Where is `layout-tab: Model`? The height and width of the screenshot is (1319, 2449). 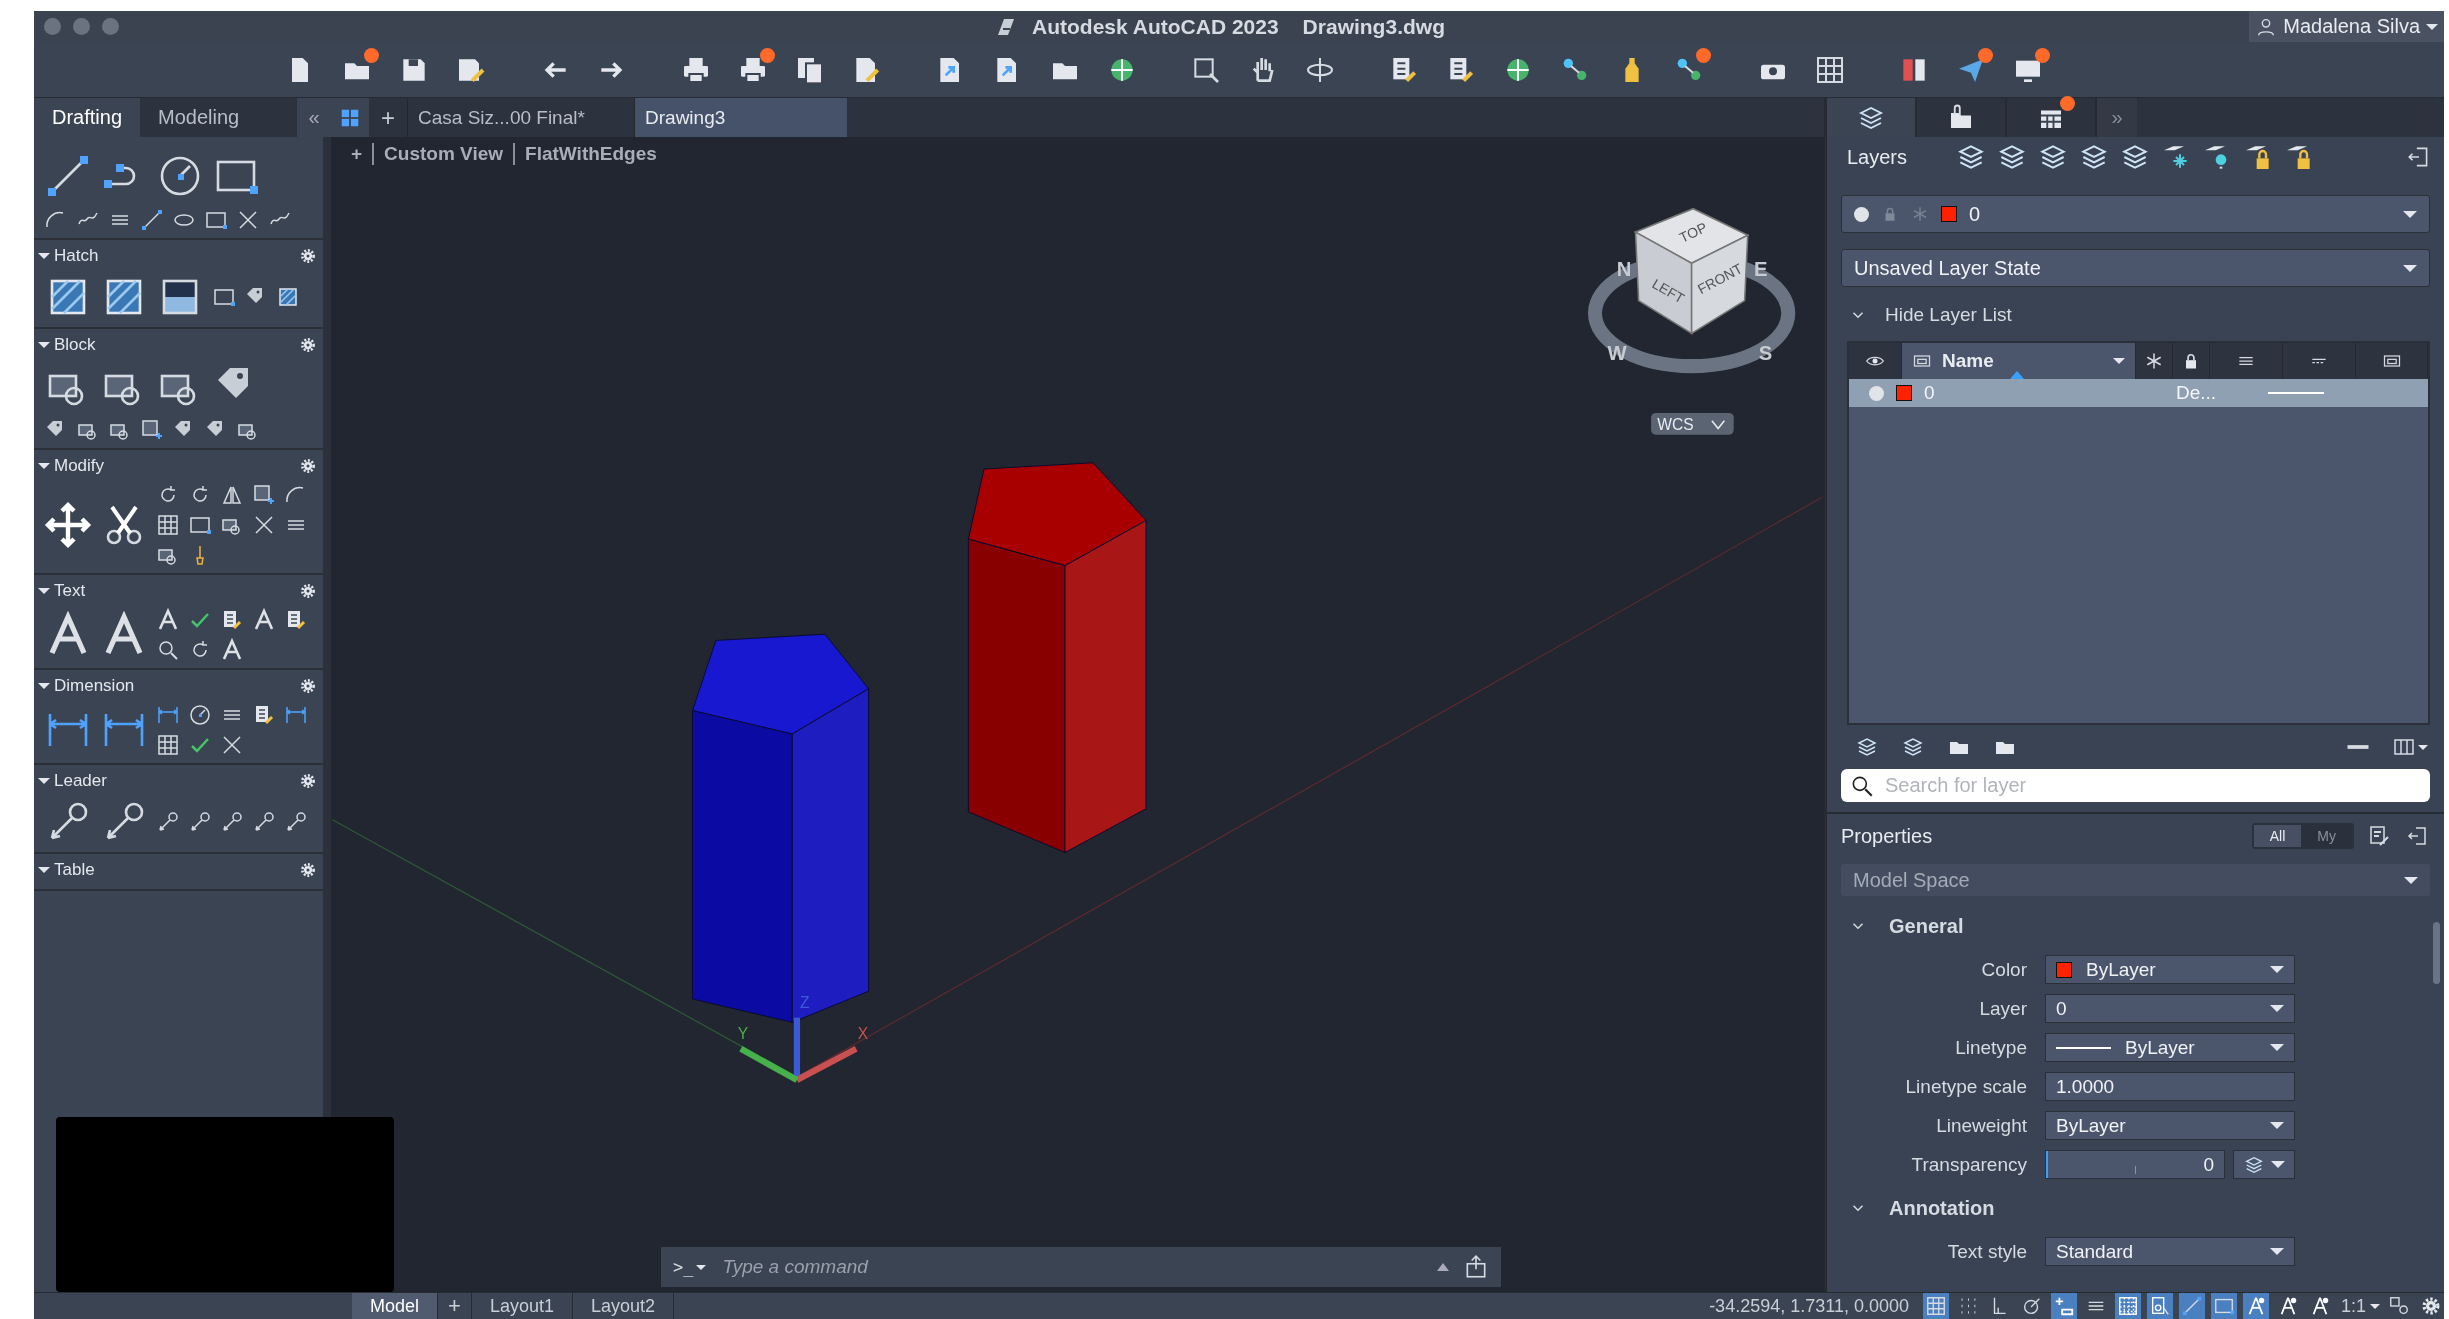
layout-tab: Model is located at coordinates (395, 1306).